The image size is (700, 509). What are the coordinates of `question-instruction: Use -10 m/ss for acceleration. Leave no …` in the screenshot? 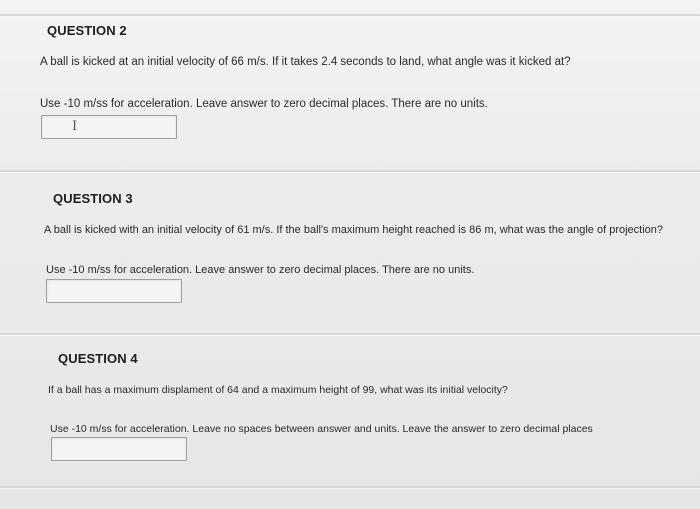 It's located at (321, 429).